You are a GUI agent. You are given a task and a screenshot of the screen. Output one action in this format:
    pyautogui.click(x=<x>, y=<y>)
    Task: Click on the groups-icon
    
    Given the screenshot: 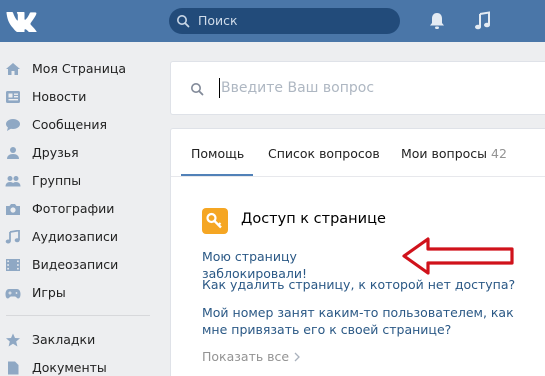 What is the action you would take?
    pyautogui.click(x=13, y=181)
    